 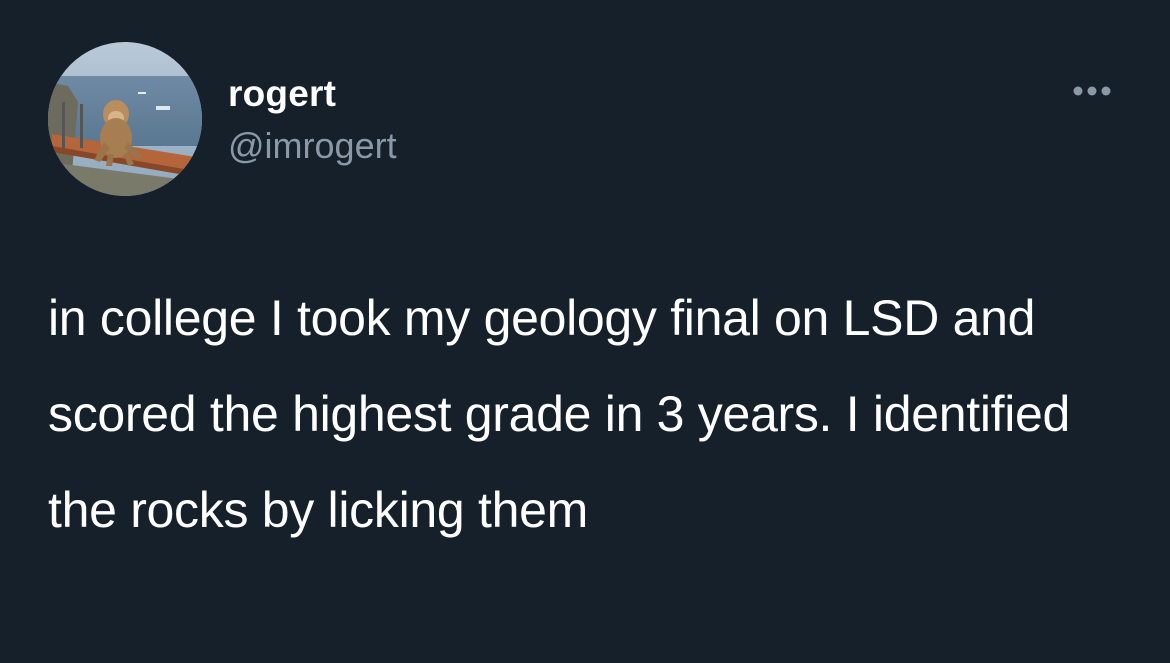 What do you see at coordinates (312, 146) in the screenshot?
I see `author-handle: @imrogert` at bounding box center [312, 146].